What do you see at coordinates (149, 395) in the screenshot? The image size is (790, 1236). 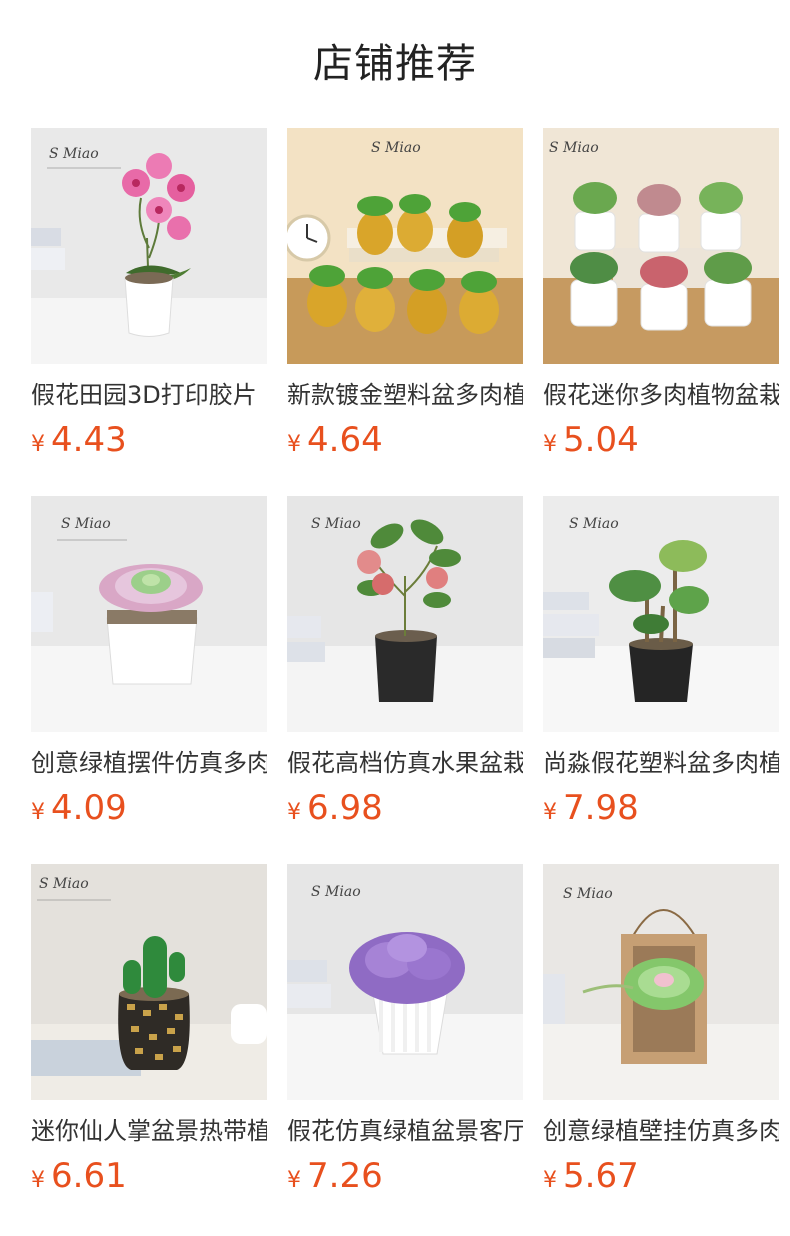 I see `product-name: 假花田园3D打印胶片` at bounding box center [149, 395].